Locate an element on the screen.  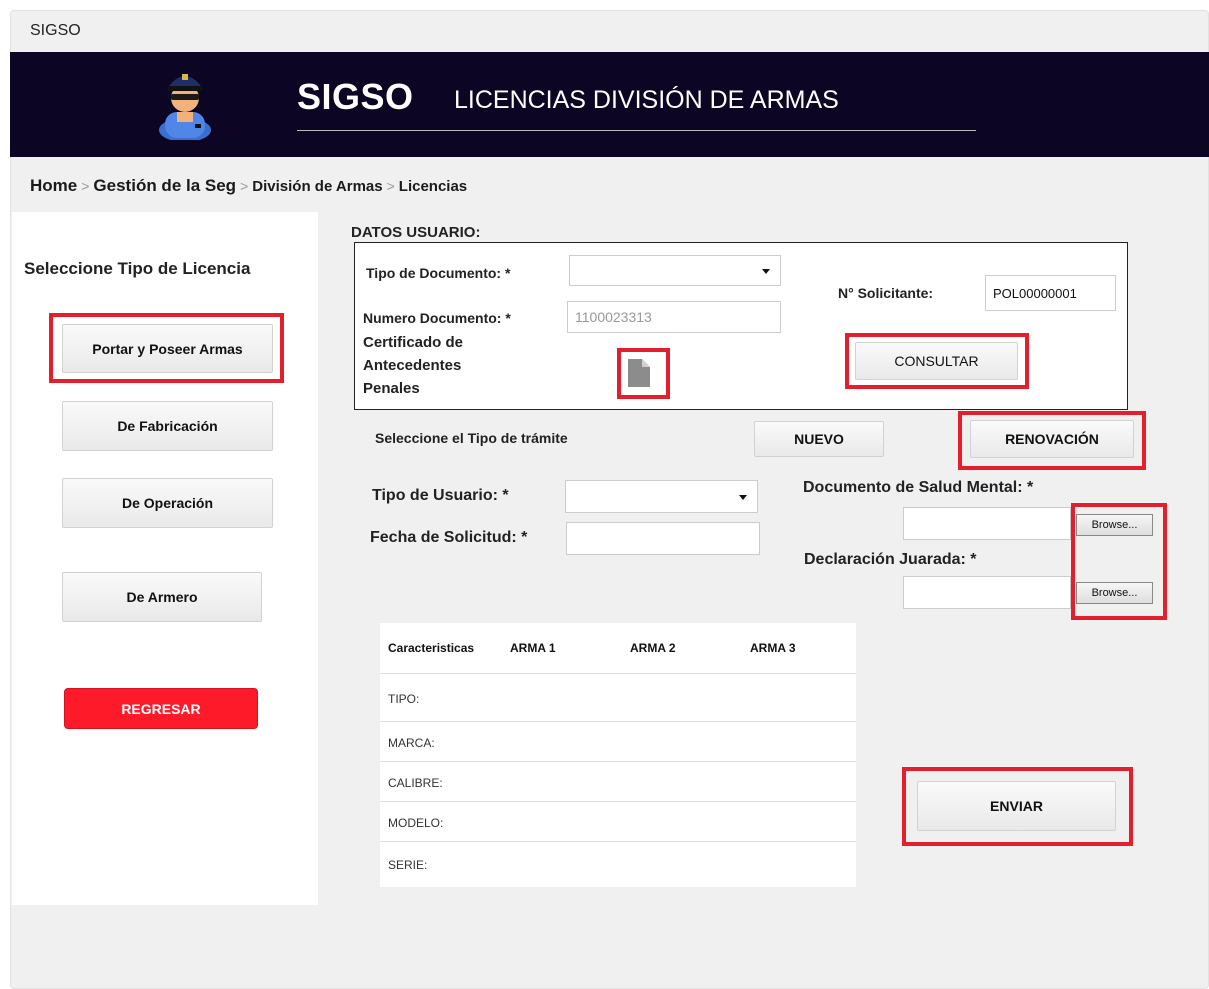
portar-poseer-button: Portar y Poseer Armas is located at coordinates (167, 348).